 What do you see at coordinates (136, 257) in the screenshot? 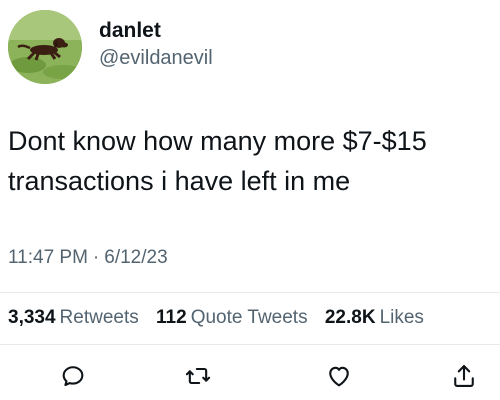
I see `tweet-date: 6/12/23` at bounding box center [136, 257].